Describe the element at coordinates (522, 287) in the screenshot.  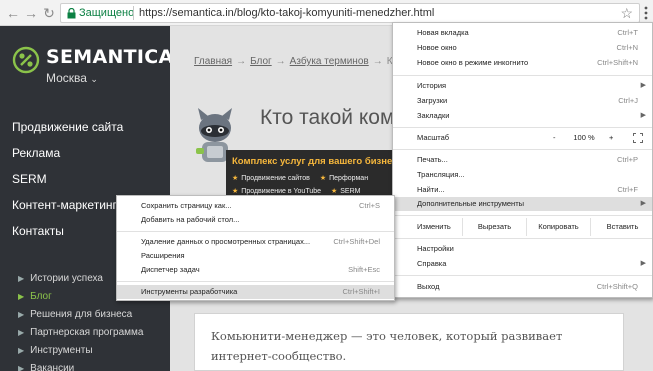
I see `menu-exit: Выход Ctrl+Shift+Q` at that location.